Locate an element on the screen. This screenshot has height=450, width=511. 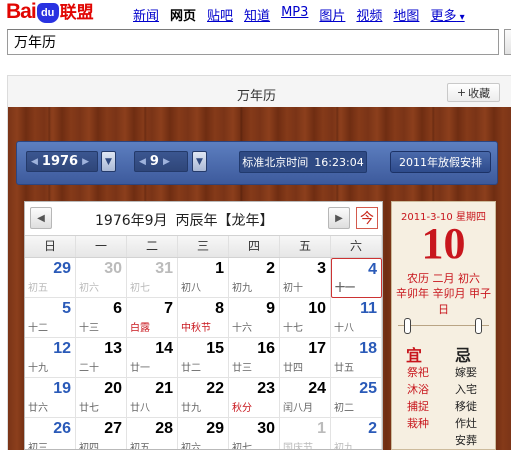
day-cell: 5 十二 is located at coordinates (50, 318).